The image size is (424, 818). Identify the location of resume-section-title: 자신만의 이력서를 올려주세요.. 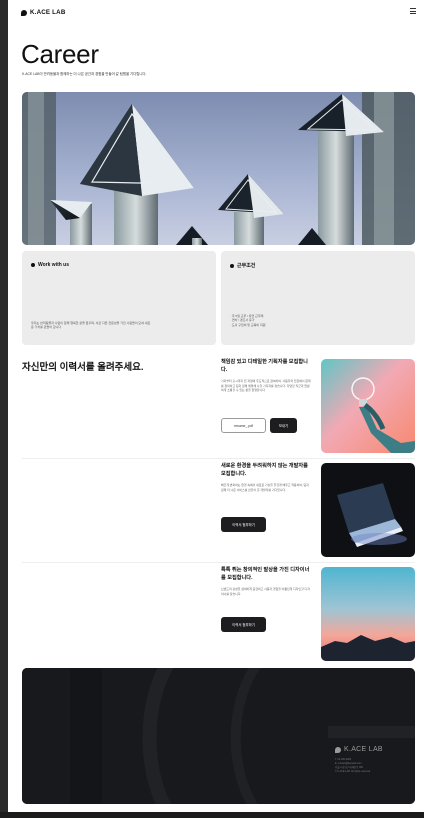
(83, 367).